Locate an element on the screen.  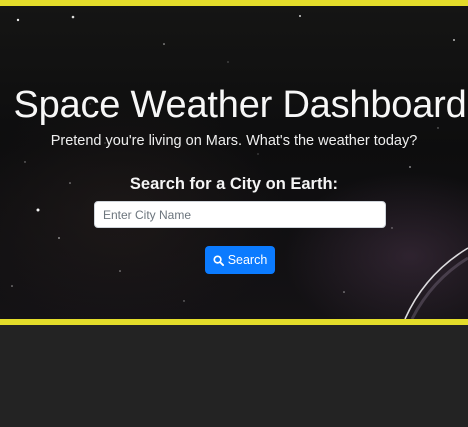
page-title: Space Weather Dashboard is located at coordinates (240, 105).